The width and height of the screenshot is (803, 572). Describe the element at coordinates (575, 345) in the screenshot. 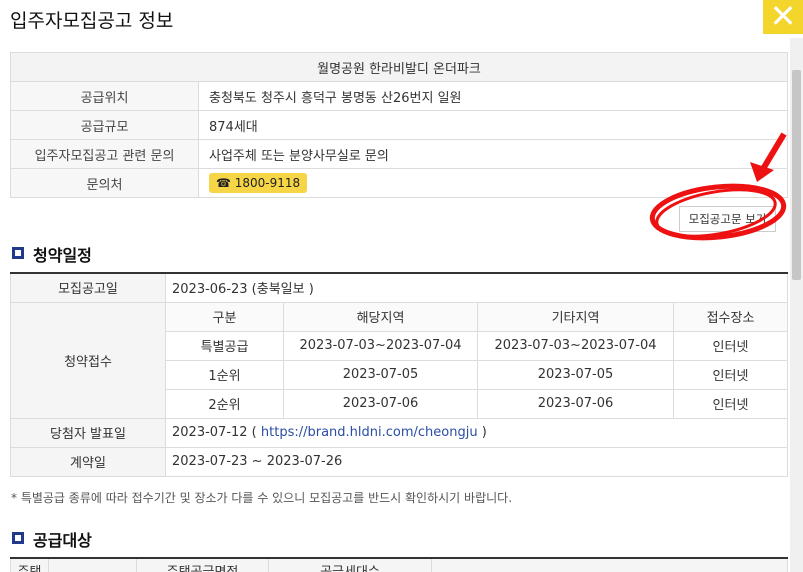

I see `row-other: 2023-07-03~2023-07-04` at that location.